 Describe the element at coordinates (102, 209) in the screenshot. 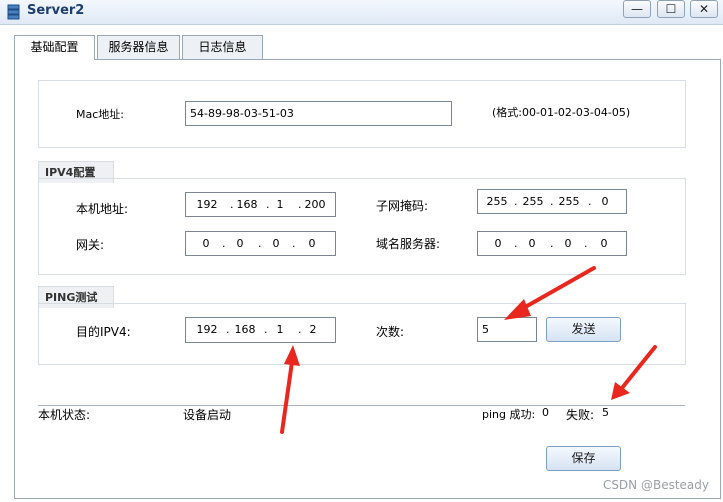

I see `local-ip-label: 本机地址:` at that location.